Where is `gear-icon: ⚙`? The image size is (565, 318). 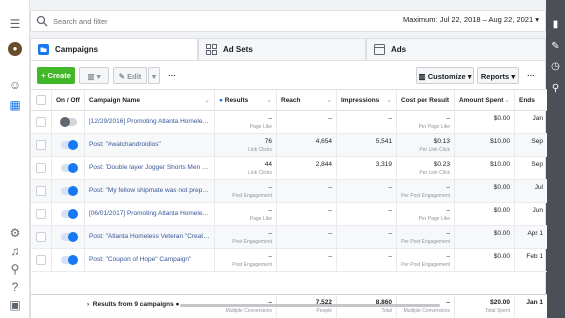
gear-icon: ⚙ is located at coordinates (15, 233).